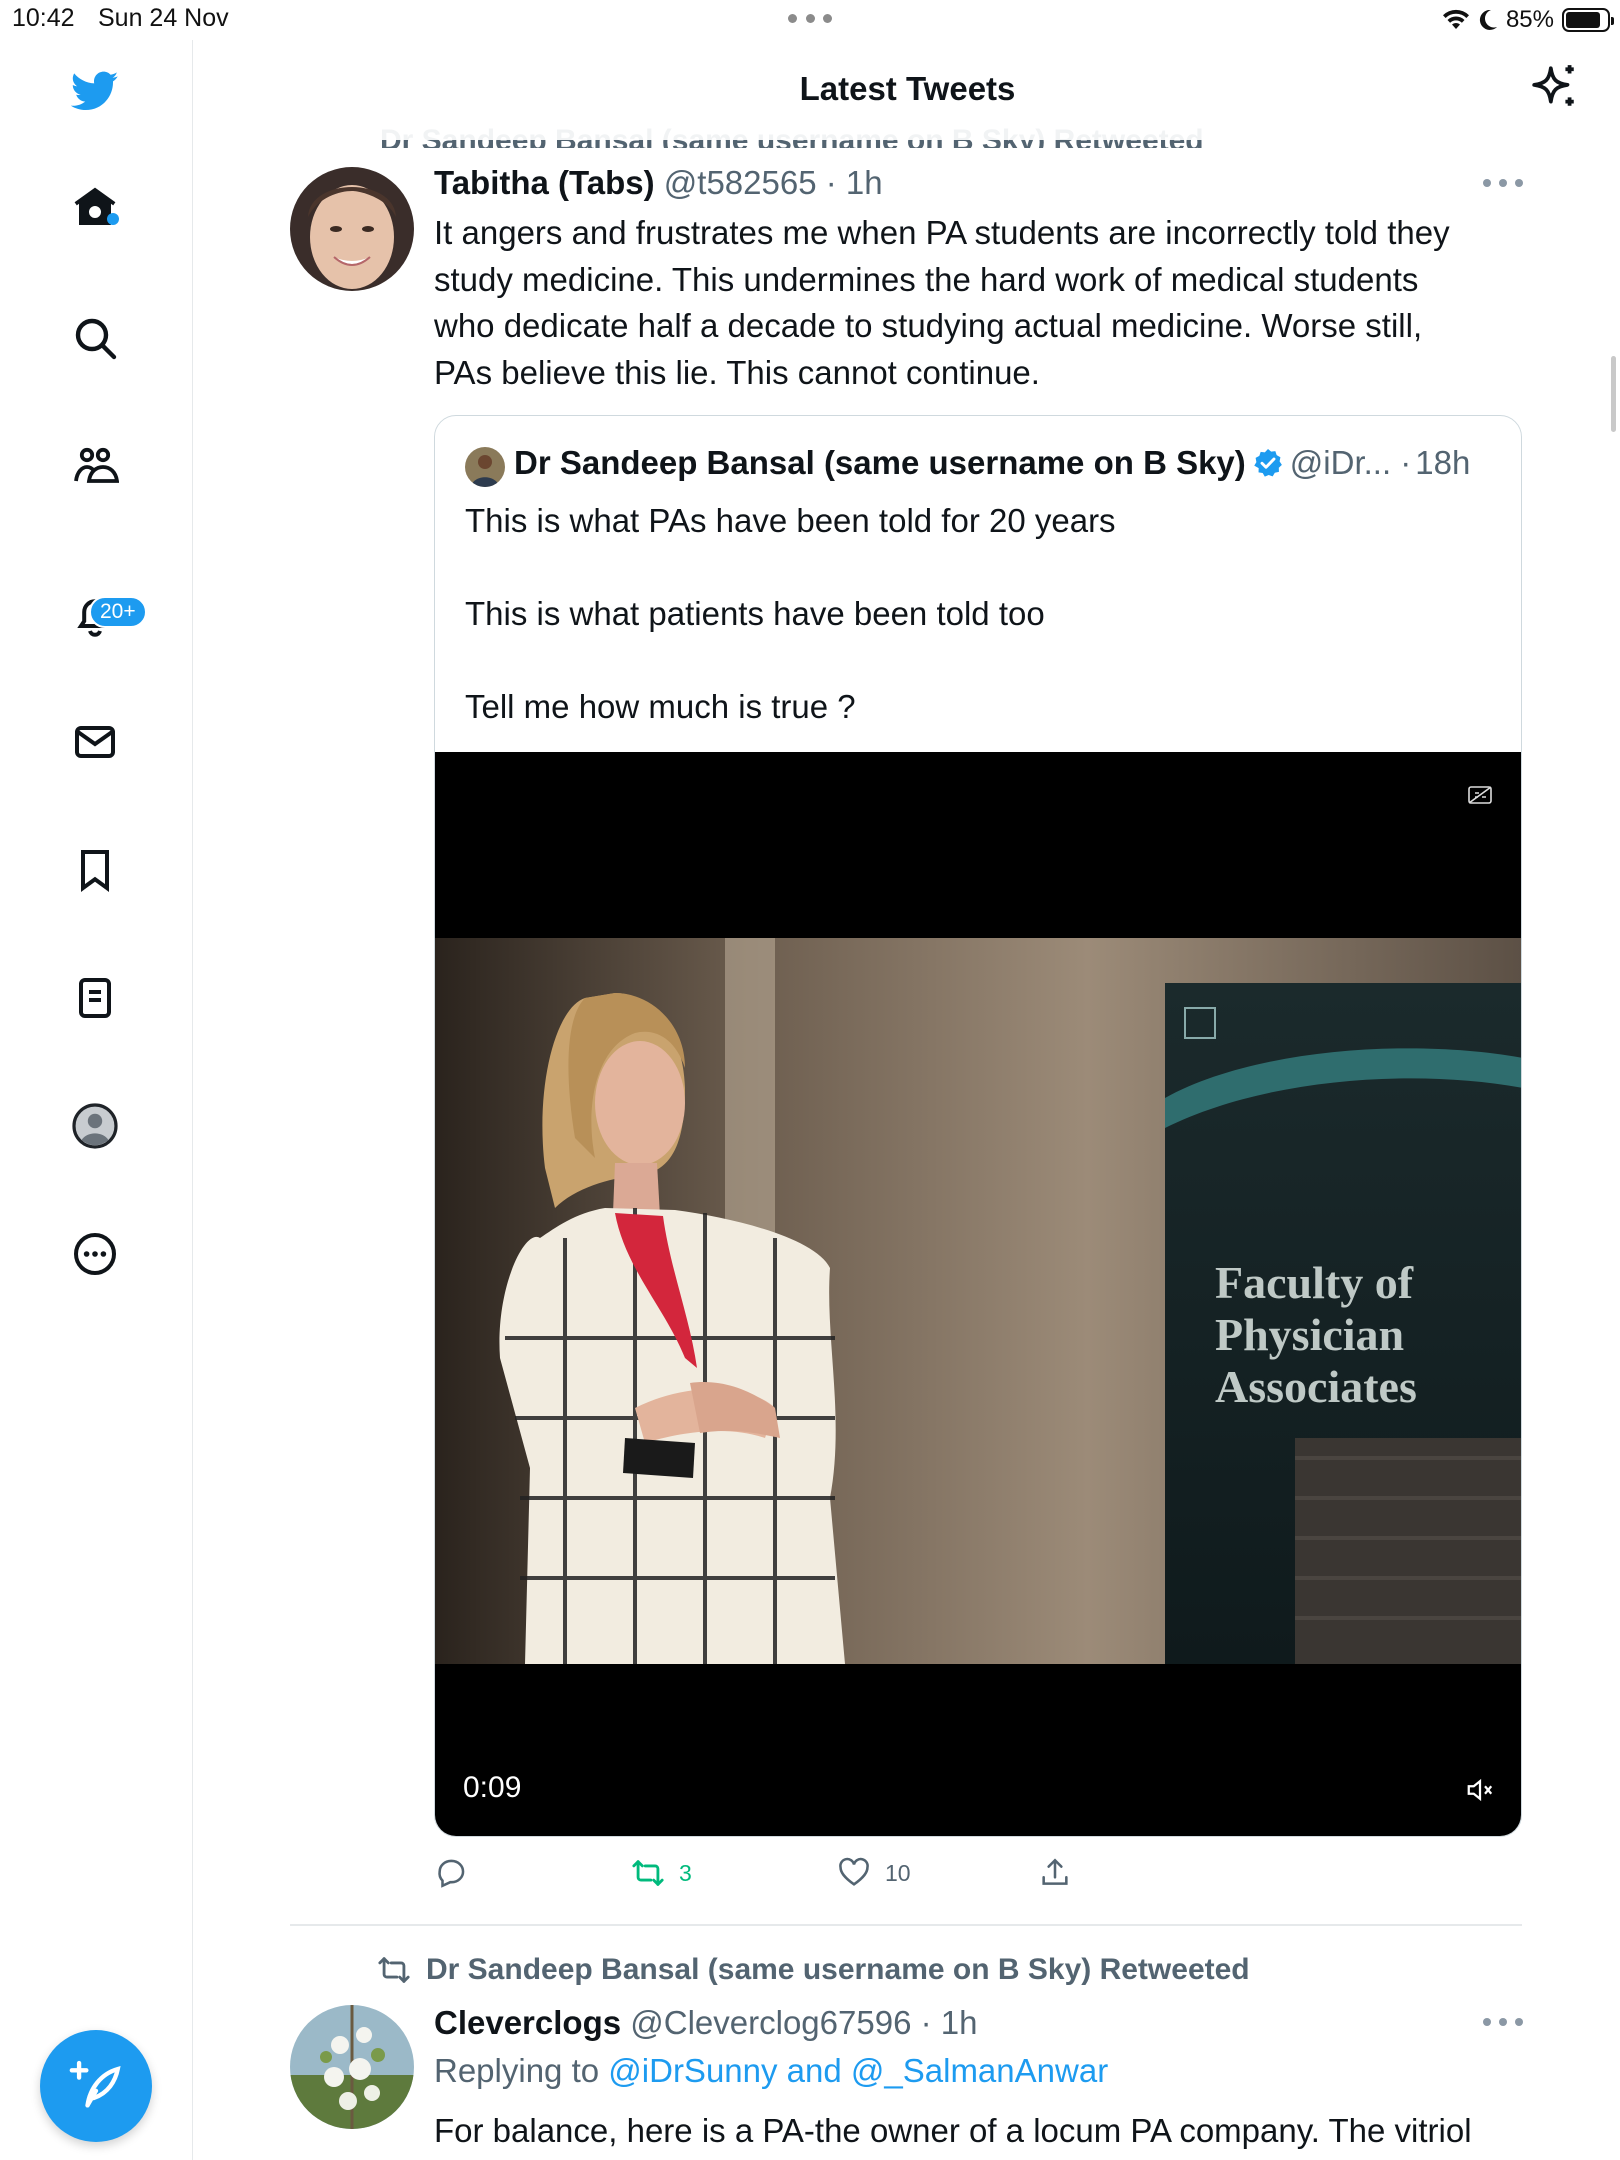 The image size is (1620, 2160). What do you see at coordinates (163, 18) in the screenshot?
I see `status-date: Sun 24 Nov` at bounding box center [163, 18].